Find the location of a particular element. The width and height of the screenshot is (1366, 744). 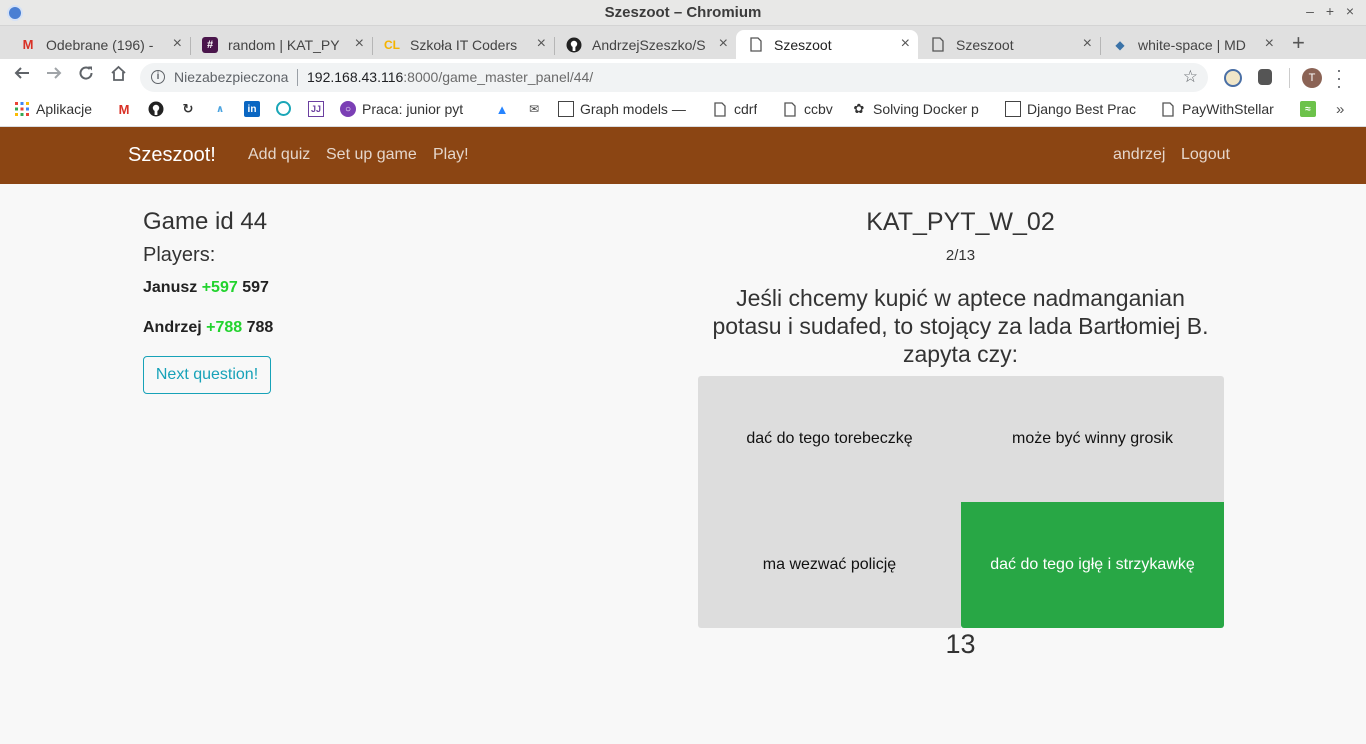

profile-avatar: T is located at coordinates (1312, 78).